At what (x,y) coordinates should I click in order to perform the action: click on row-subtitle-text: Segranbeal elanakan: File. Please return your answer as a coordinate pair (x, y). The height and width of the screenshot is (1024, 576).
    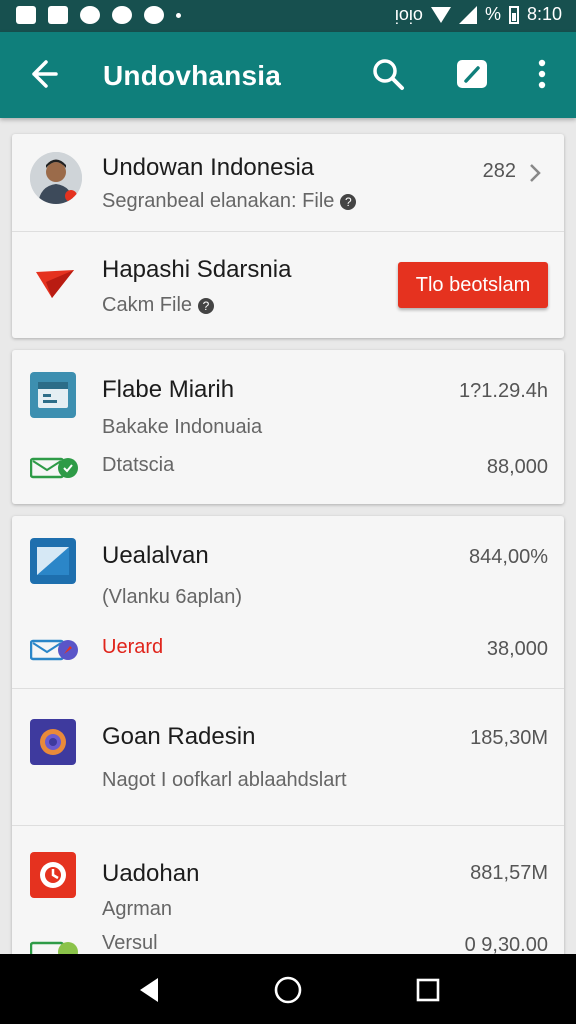
    Looking at the image, I should click on (218, 201).